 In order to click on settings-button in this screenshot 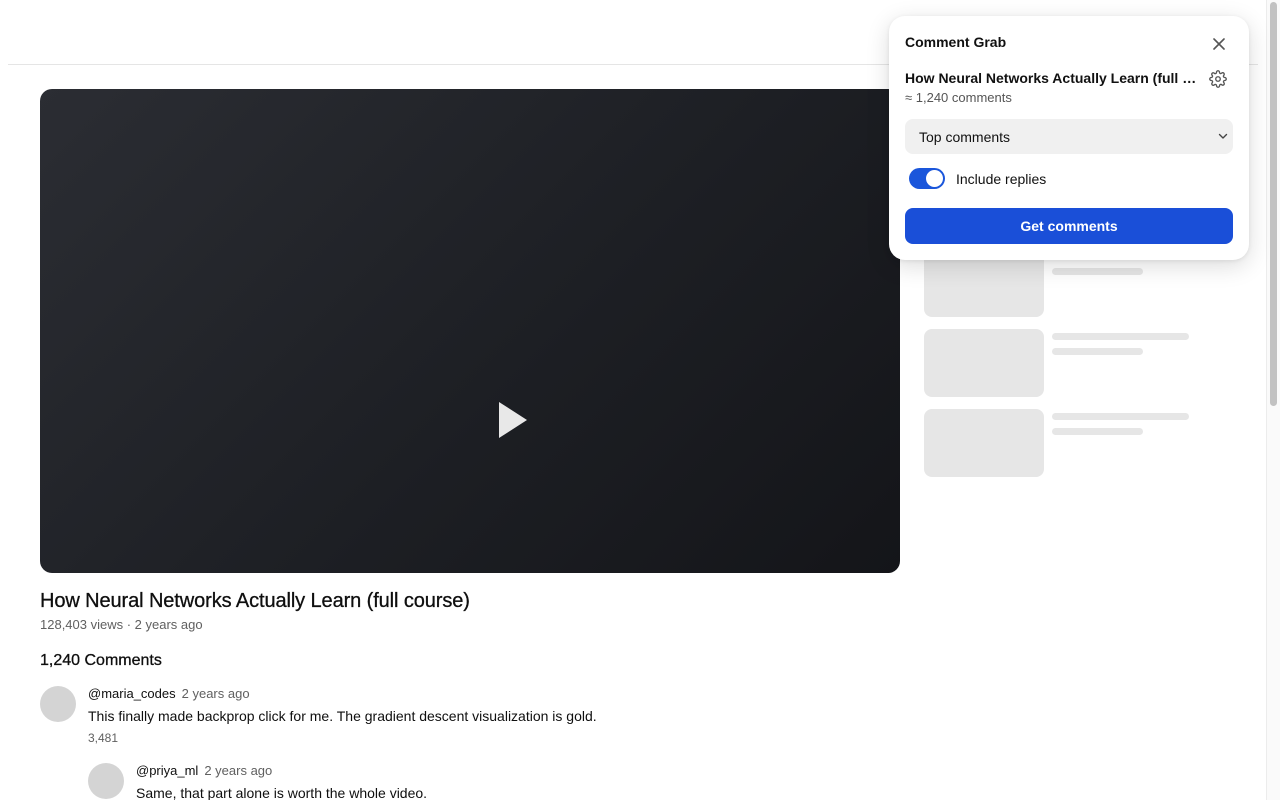, I will do `click(1218, 79)`.